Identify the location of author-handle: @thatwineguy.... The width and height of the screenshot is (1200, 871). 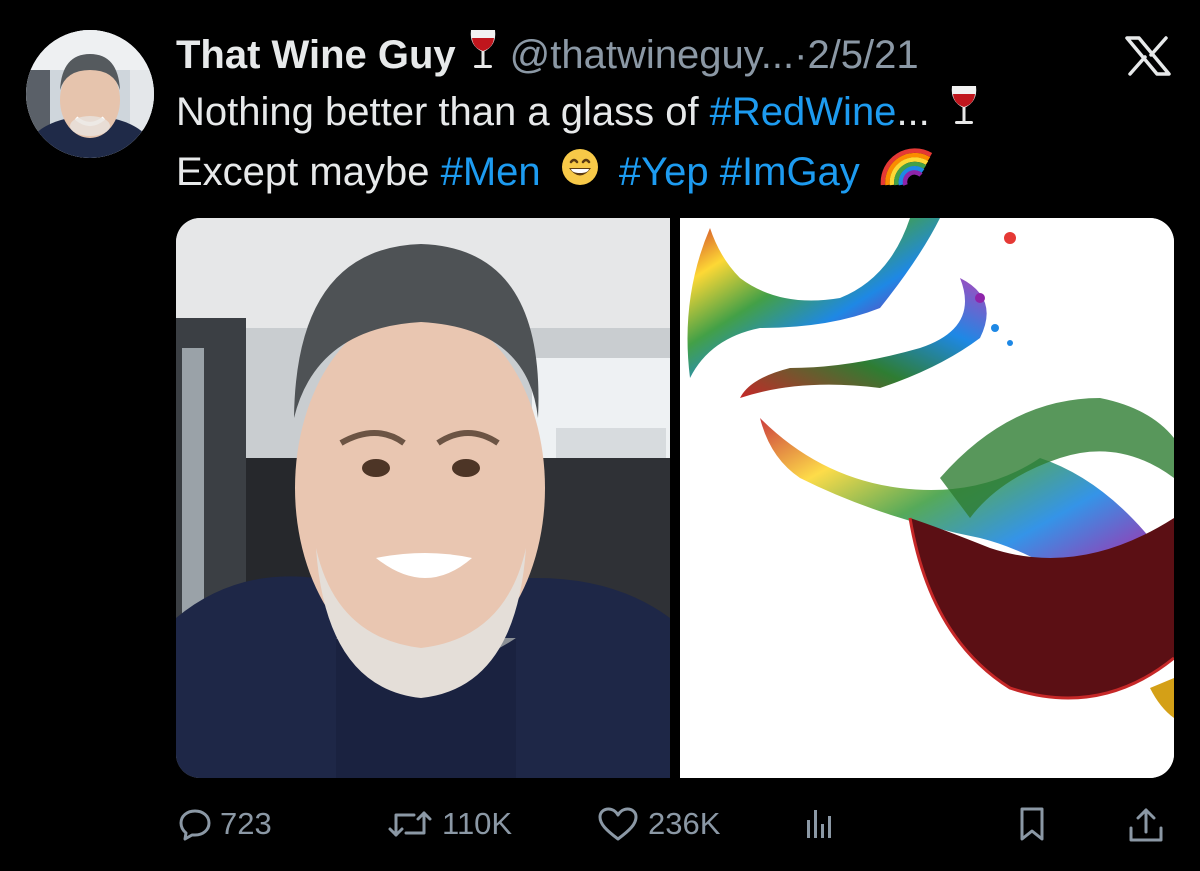
(652, 55).